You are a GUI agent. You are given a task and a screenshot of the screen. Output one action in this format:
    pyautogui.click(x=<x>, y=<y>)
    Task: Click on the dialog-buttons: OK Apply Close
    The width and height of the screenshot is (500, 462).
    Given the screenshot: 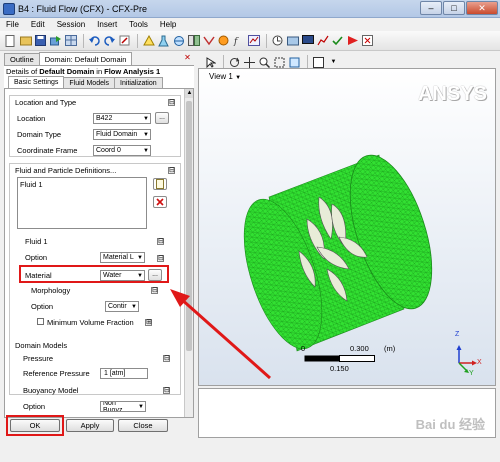 What is the action you would take?
    pyautogui.click(x=99, y=425)
    